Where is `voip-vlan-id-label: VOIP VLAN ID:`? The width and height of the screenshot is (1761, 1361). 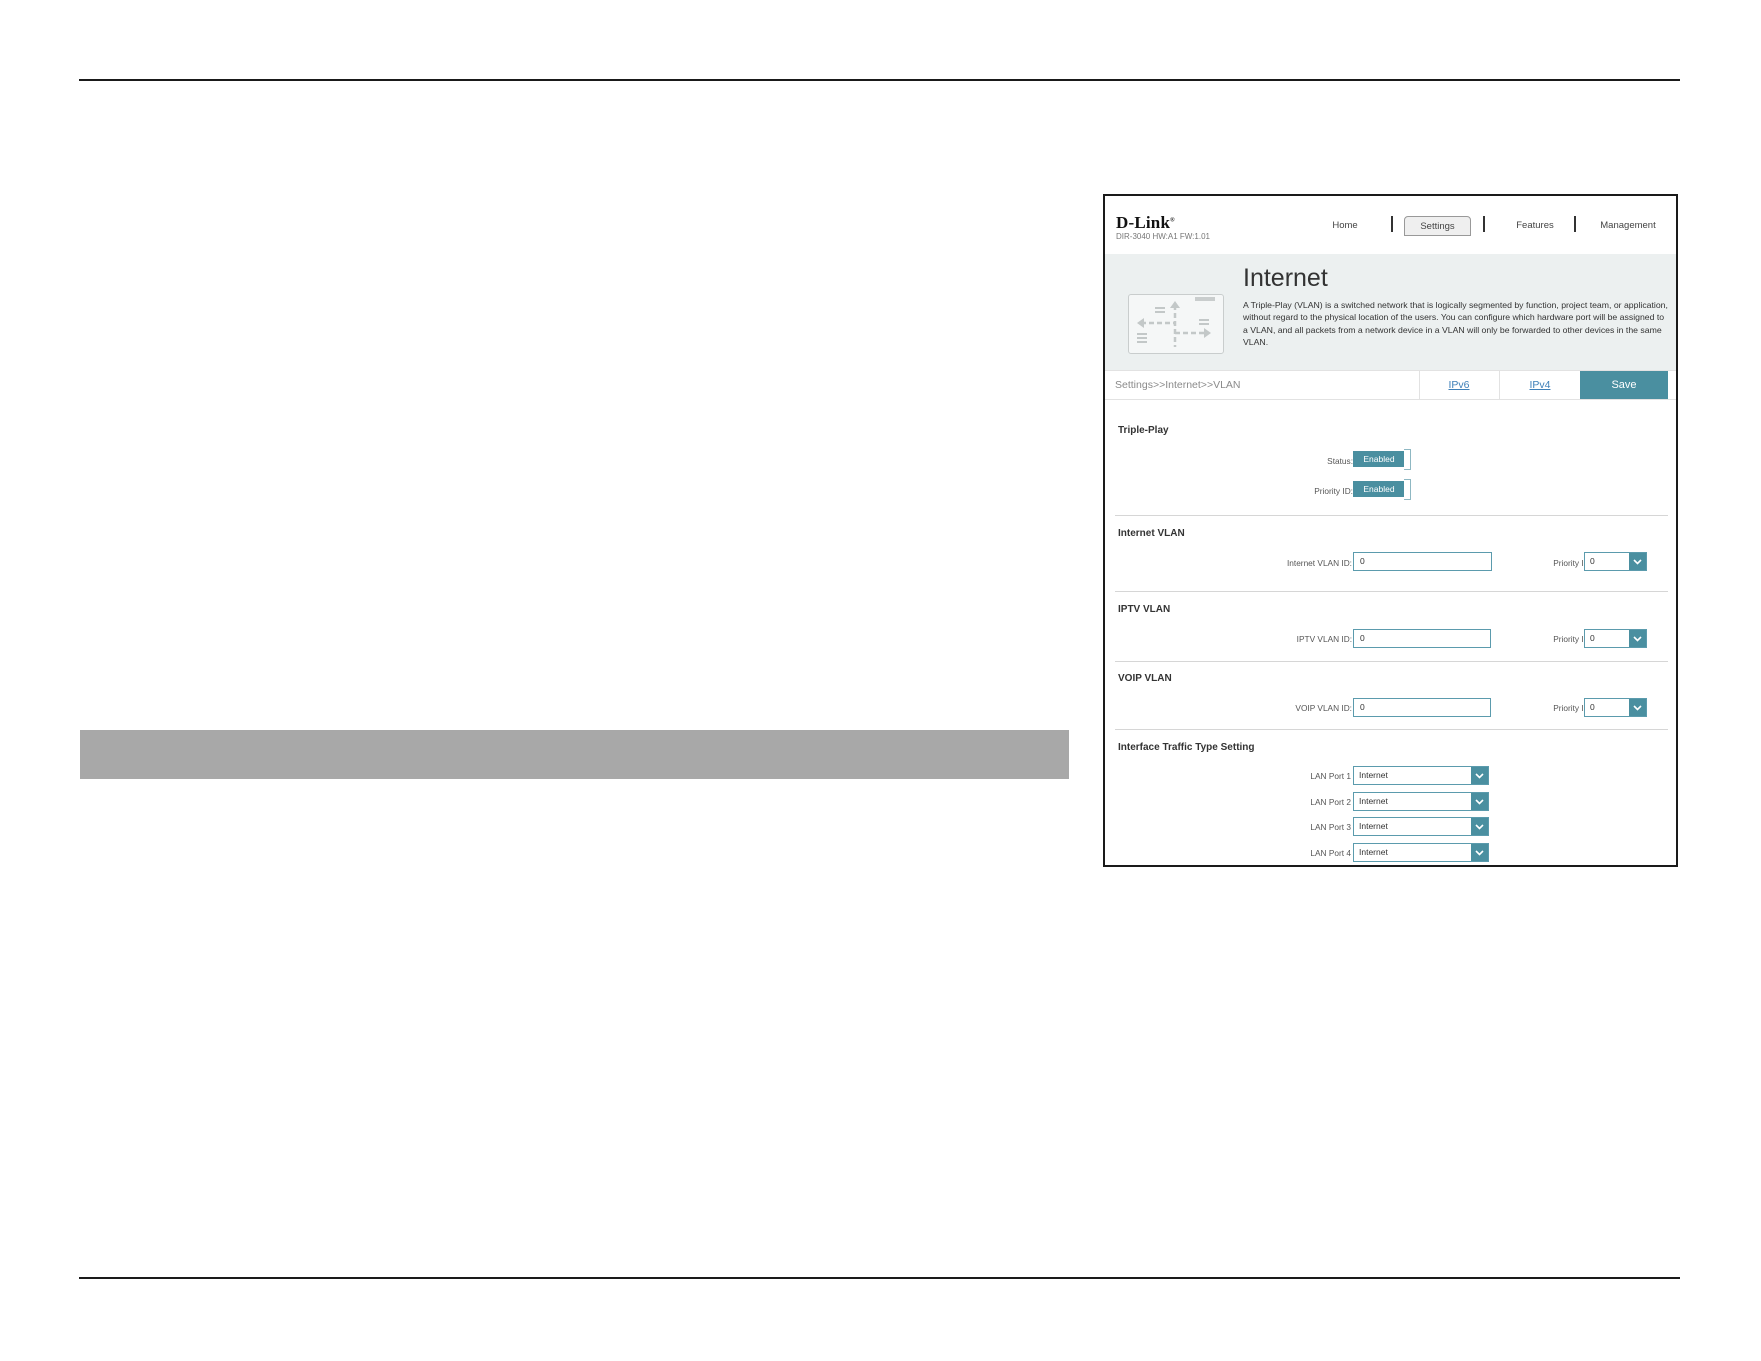
voip-vlan-id-label: VOIP VLAN ID: is located at coordinates (1323, 708).